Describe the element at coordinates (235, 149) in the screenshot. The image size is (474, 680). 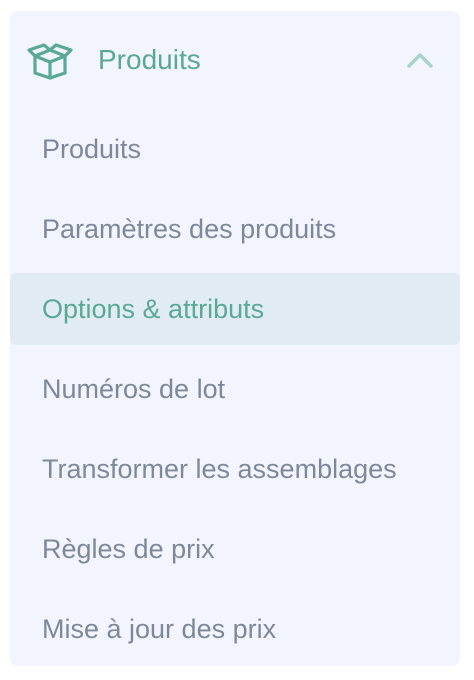
I see `submenu-item-produits: Produits` at that location.